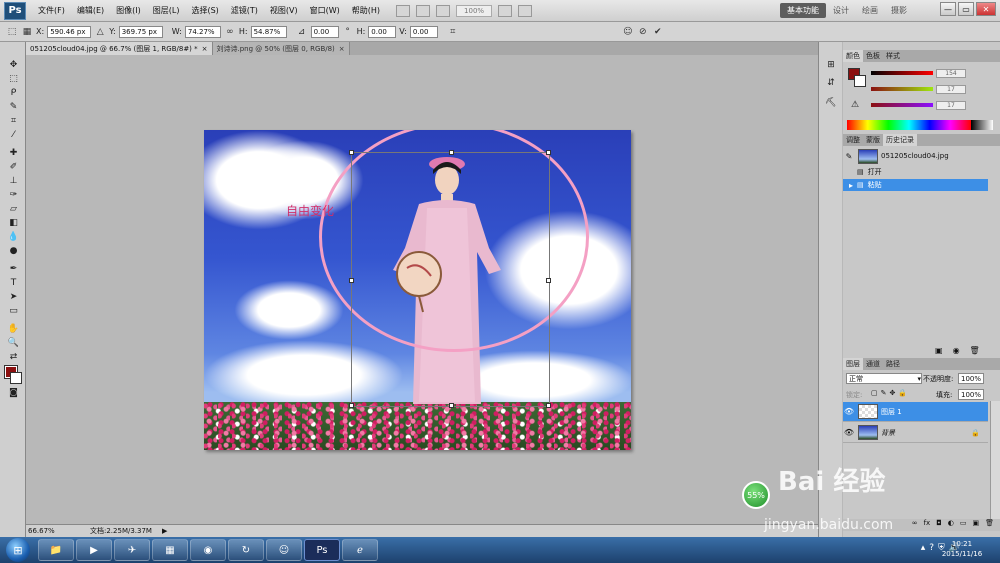 The image size is (1000, 563). Describe the element at coordinates (13, 343) in the screenshot. I see `zoom-tool-icon: 🔍` at that location.